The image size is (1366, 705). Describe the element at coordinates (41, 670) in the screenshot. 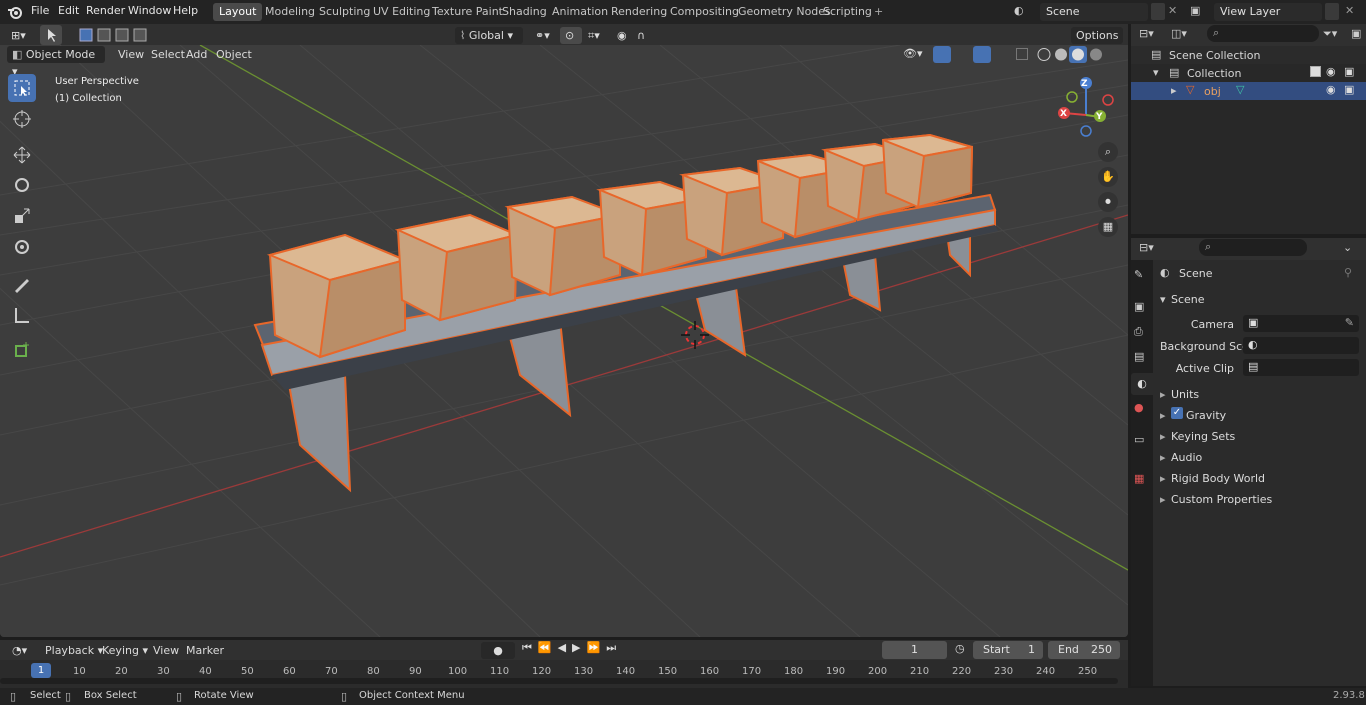

I see `playhead-frame: 1` at that location.